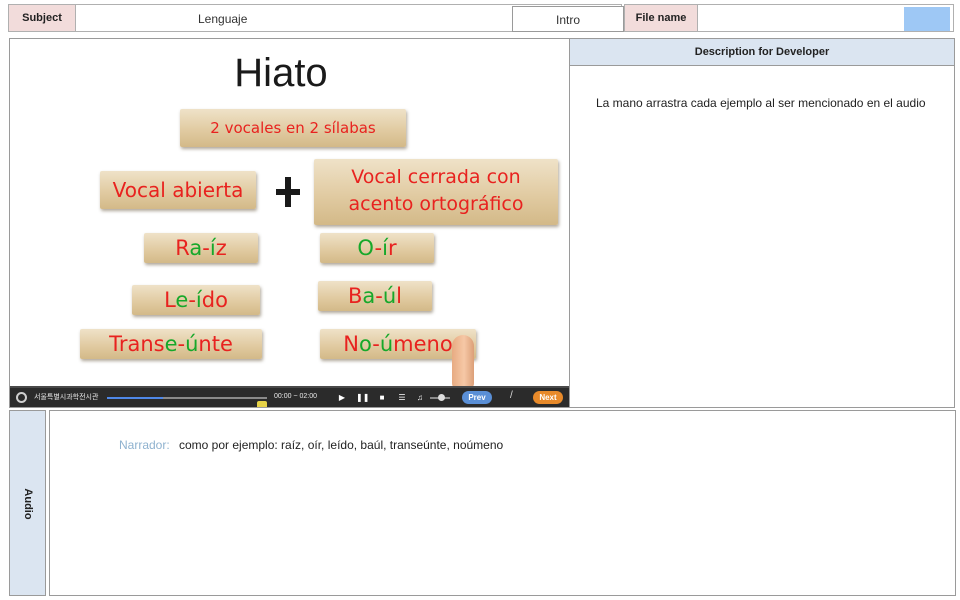 Image resolution: width=960 pixels, height=600 pixels. Describe the element at coordinates (281, 73) in the screenshot. I see `slide-title: Hiato` at that location.